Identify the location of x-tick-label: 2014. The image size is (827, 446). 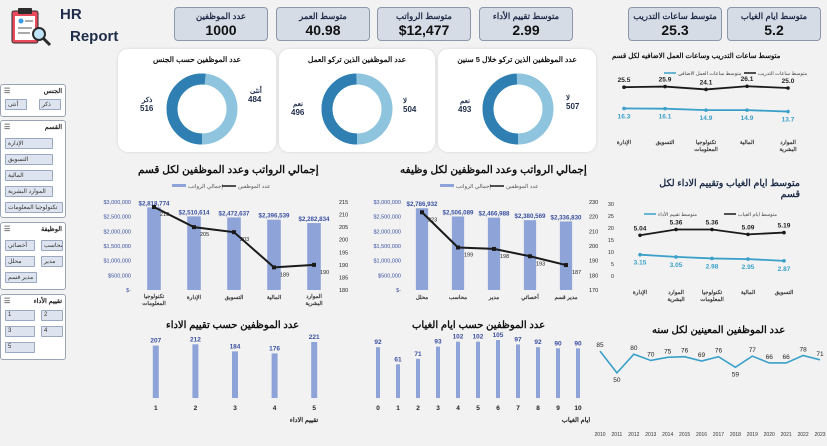
(667, 435).